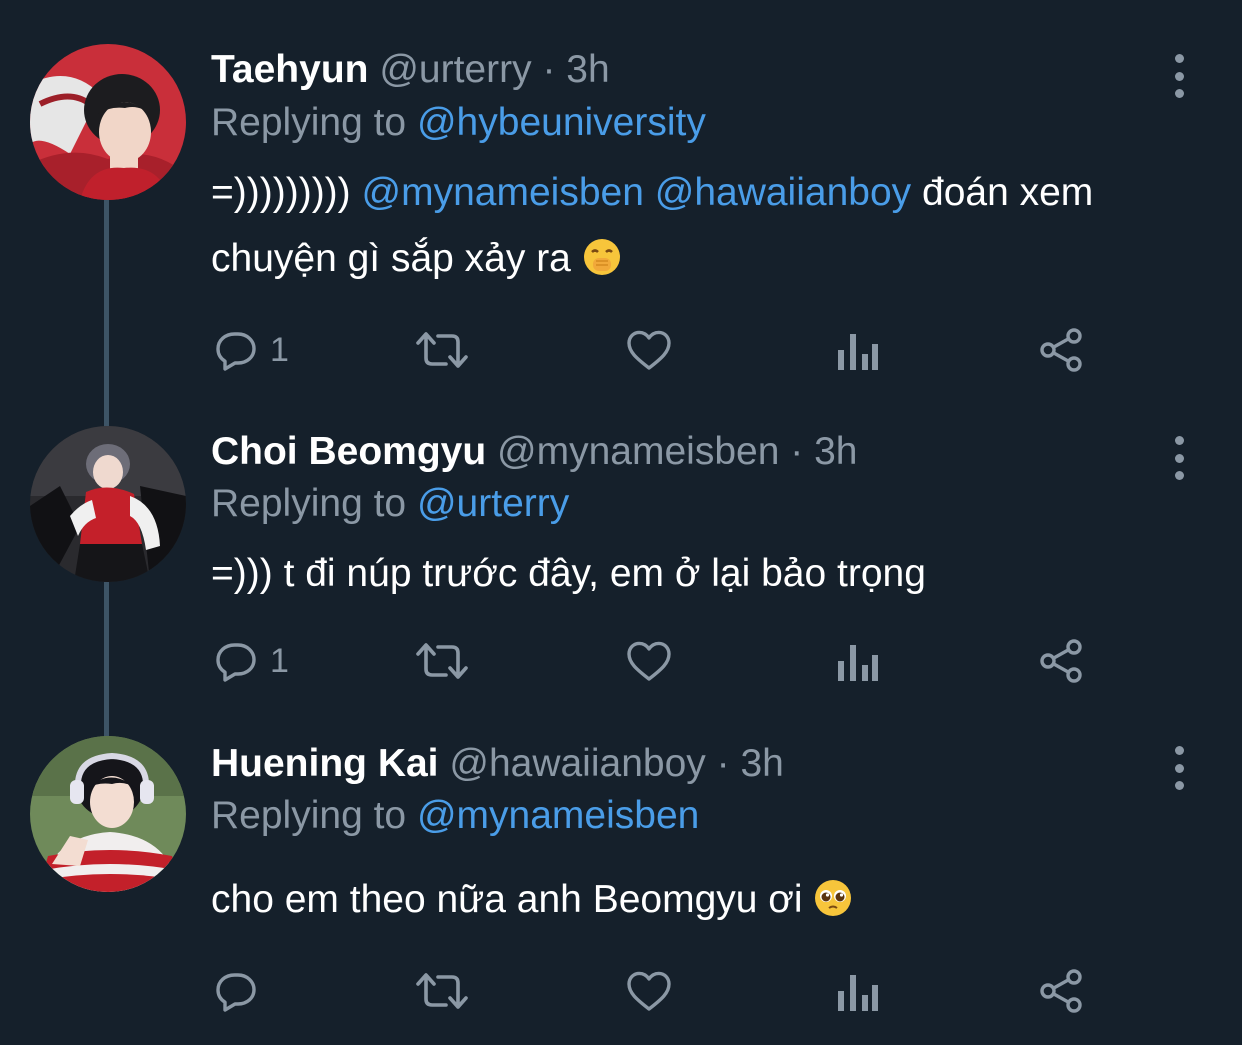 The height and width of the screenshot is (1045, 1242). I want to click on display-name: Taehyun, so click(289, 69).